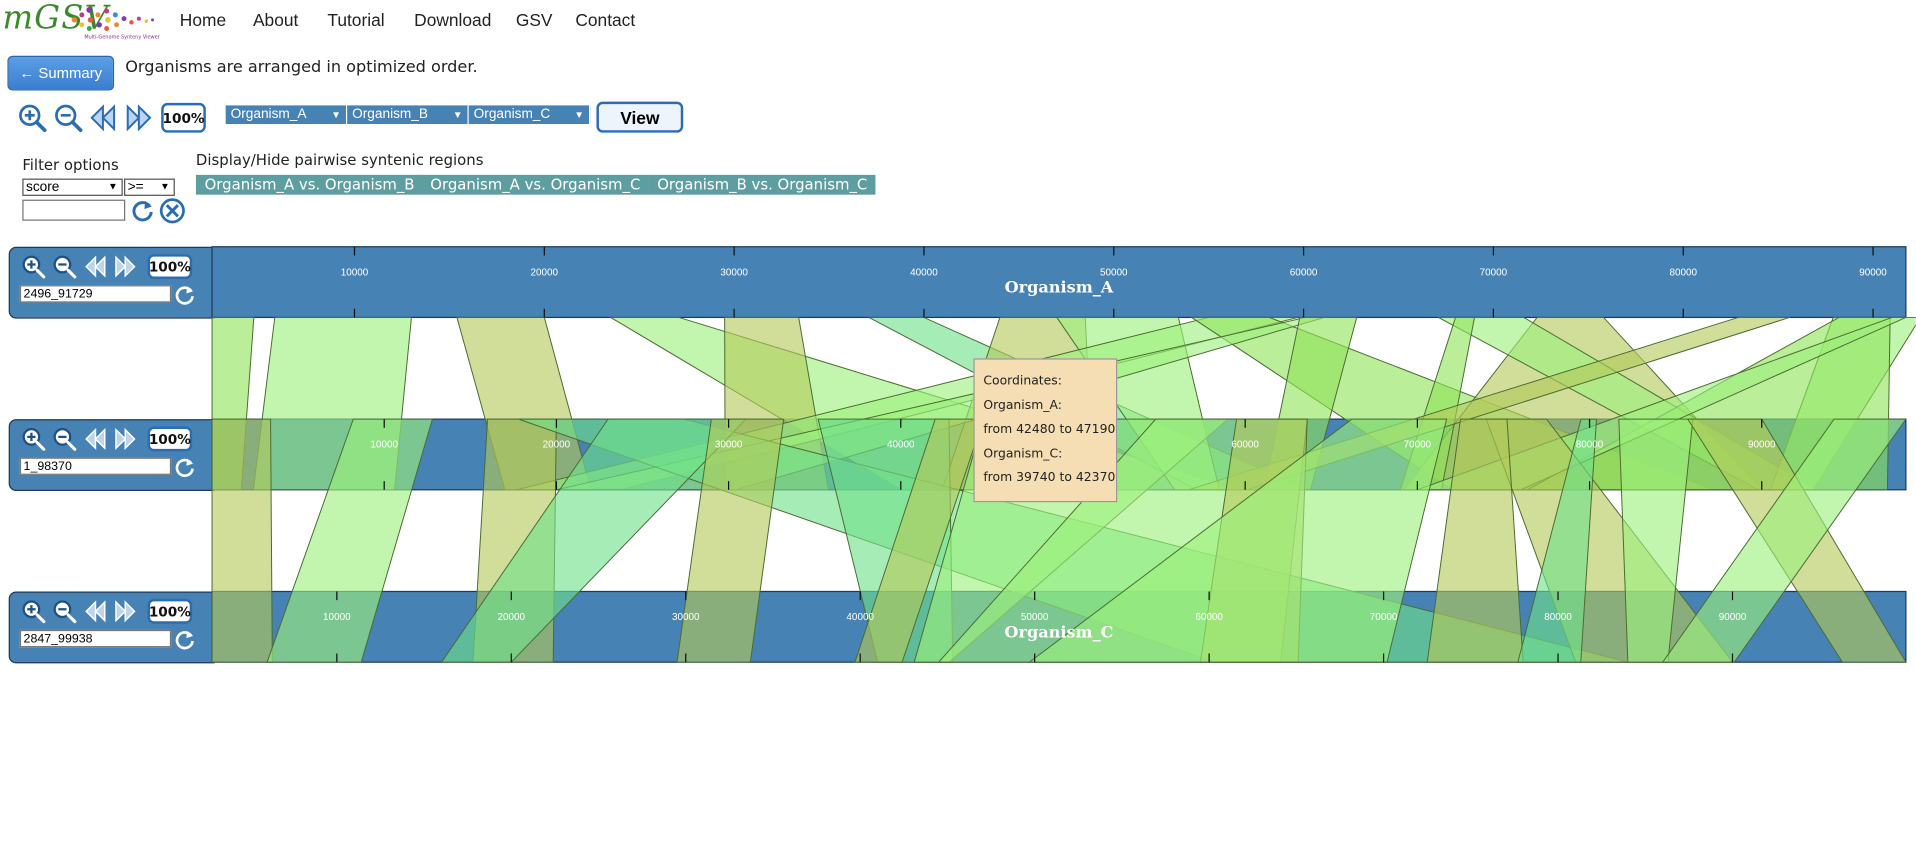 The width and height of the screenshot is (1916, 854). Describe the element at coordinates (1022, 381) in the screenshot. I see `tooltip-heading: Coordinates:` at that location.